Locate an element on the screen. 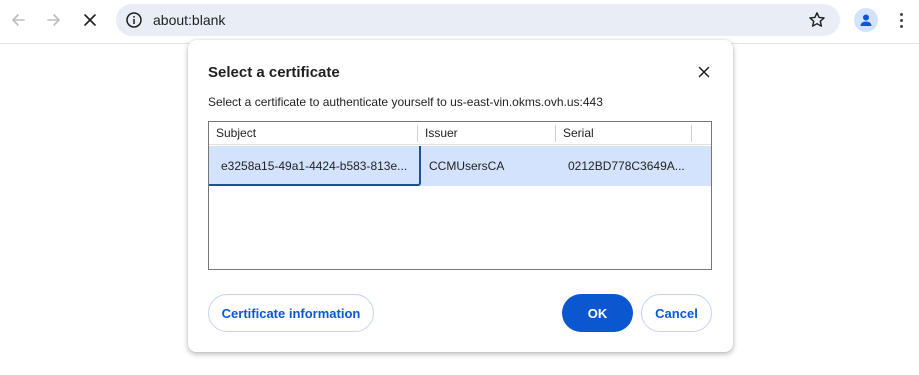 This screenshot has width=919, height=375. column-header-serial: Serial is located at coordinates (623, 133).